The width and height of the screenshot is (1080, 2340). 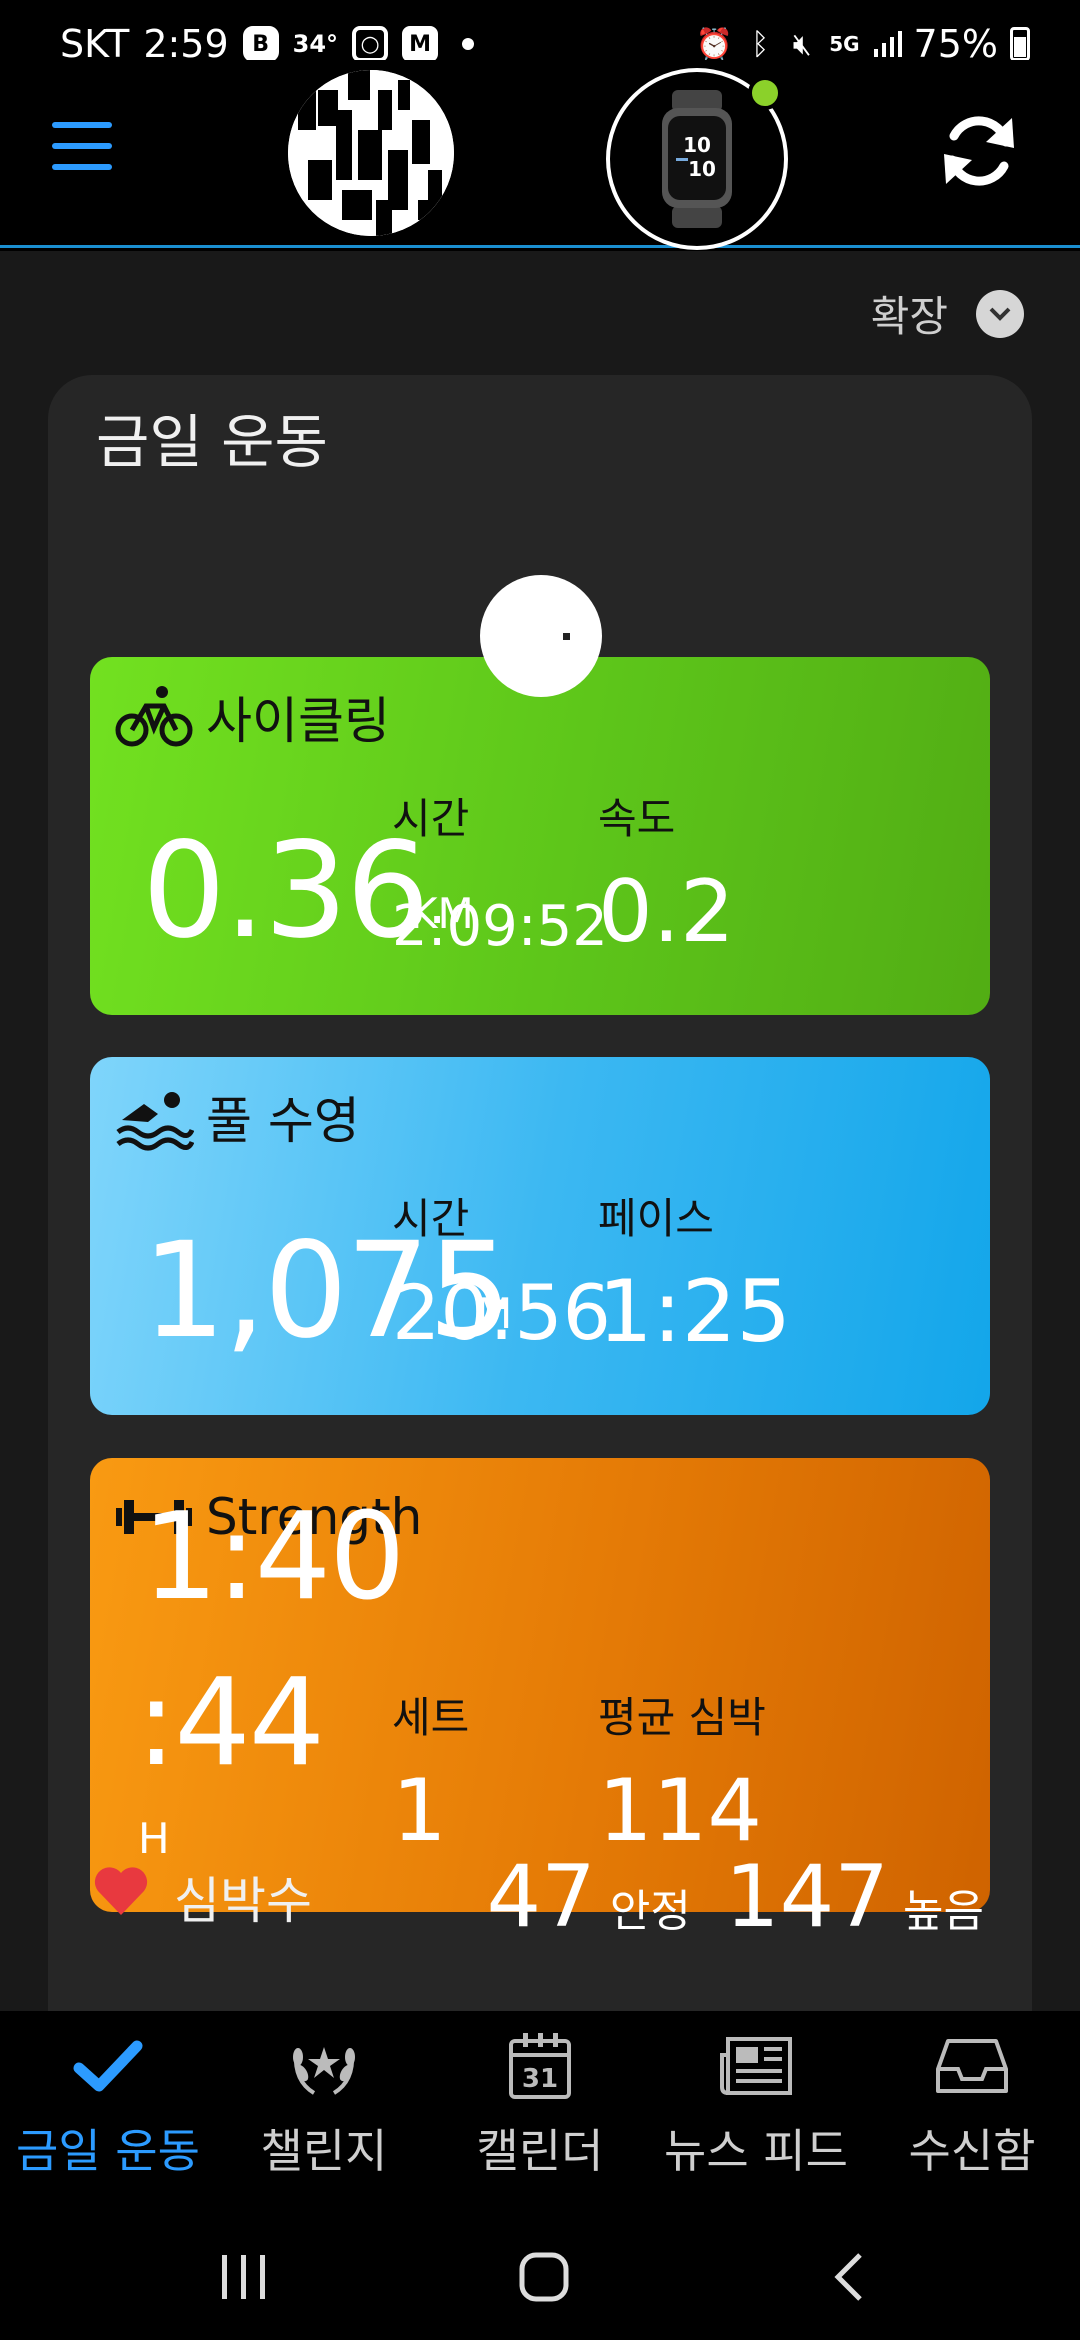 I want to click on metric-label: 페이스, so click(x=656, y=1218).